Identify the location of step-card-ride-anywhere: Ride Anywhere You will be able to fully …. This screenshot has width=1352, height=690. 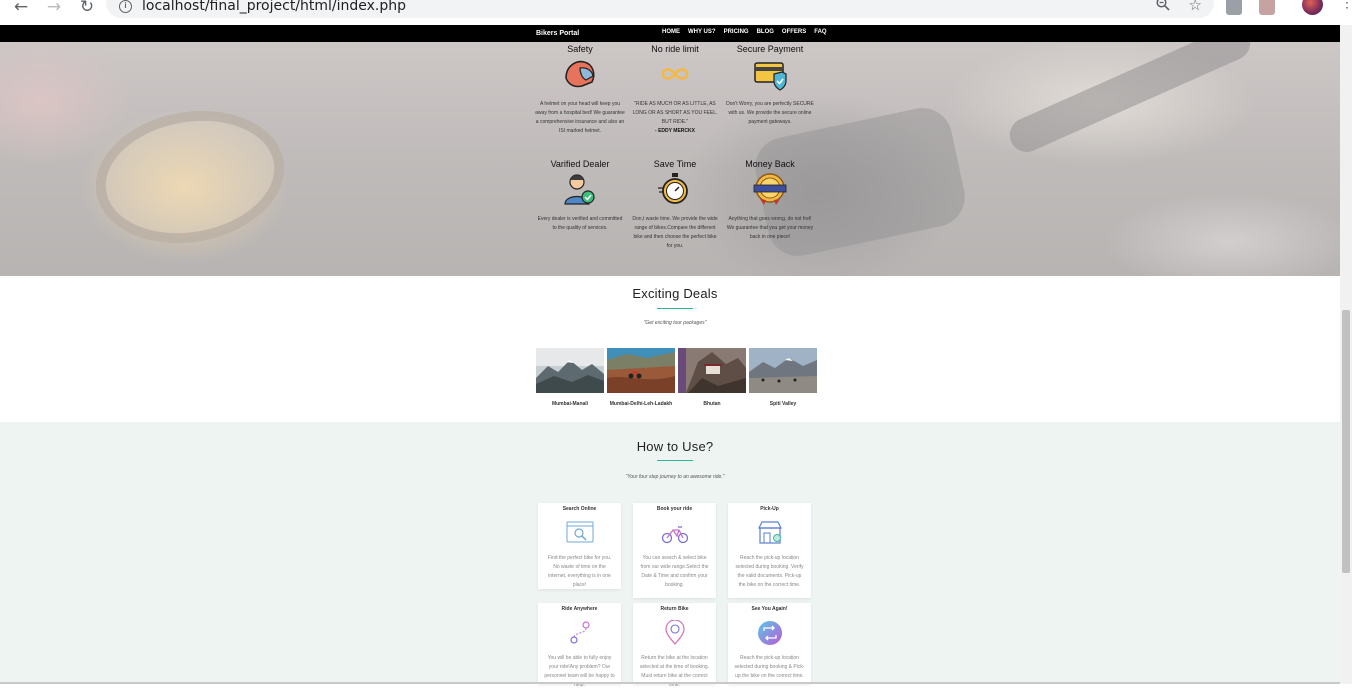
(579, 645).